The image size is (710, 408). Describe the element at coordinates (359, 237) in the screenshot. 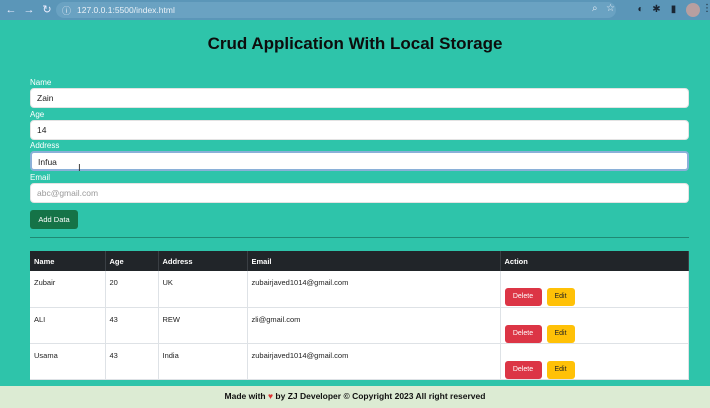

I see `divider` at that location.